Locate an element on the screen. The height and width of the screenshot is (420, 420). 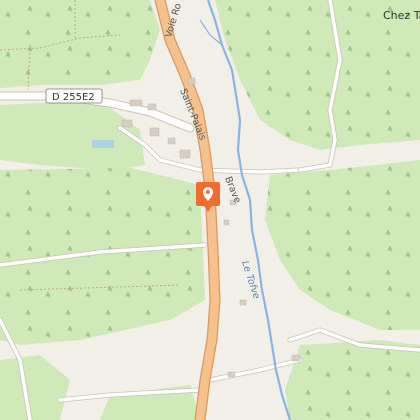
road-shield-label: D 255E2 is located at coordinates (73, 97).